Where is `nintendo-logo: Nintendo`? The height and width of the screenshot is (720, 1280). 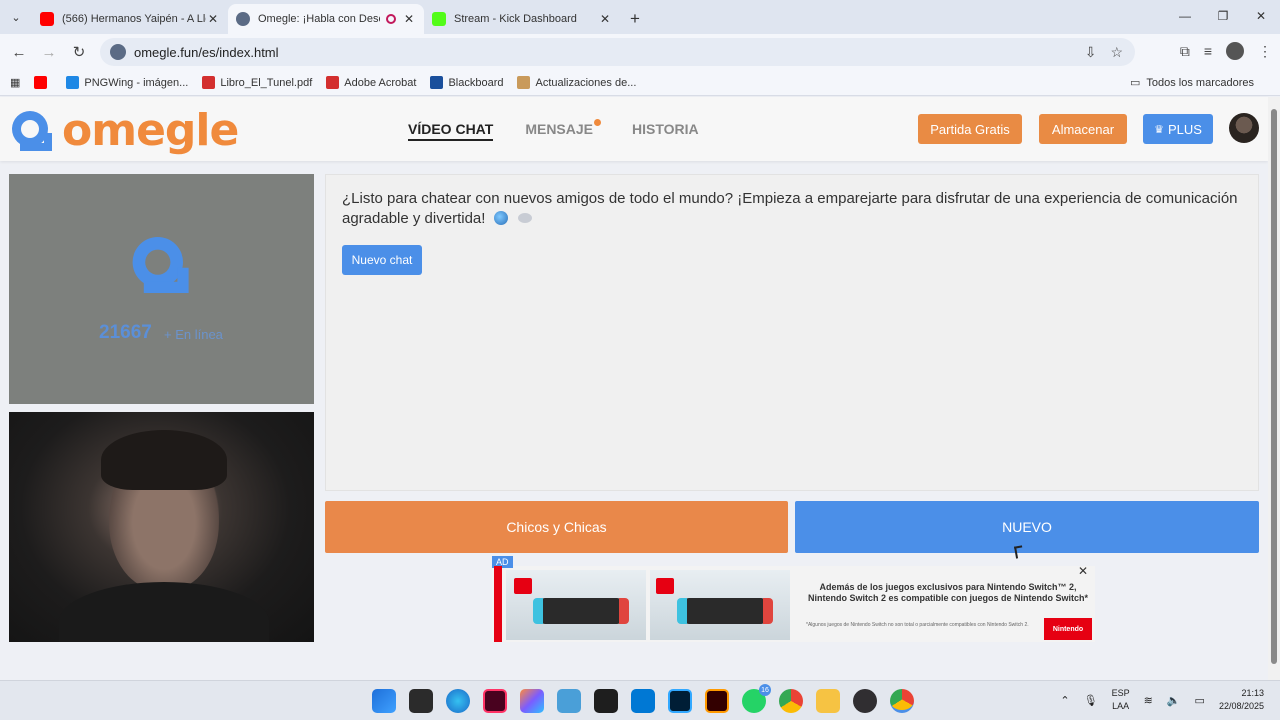 nintendo-logo: Nintendo is located at coordinates (1068, 629).